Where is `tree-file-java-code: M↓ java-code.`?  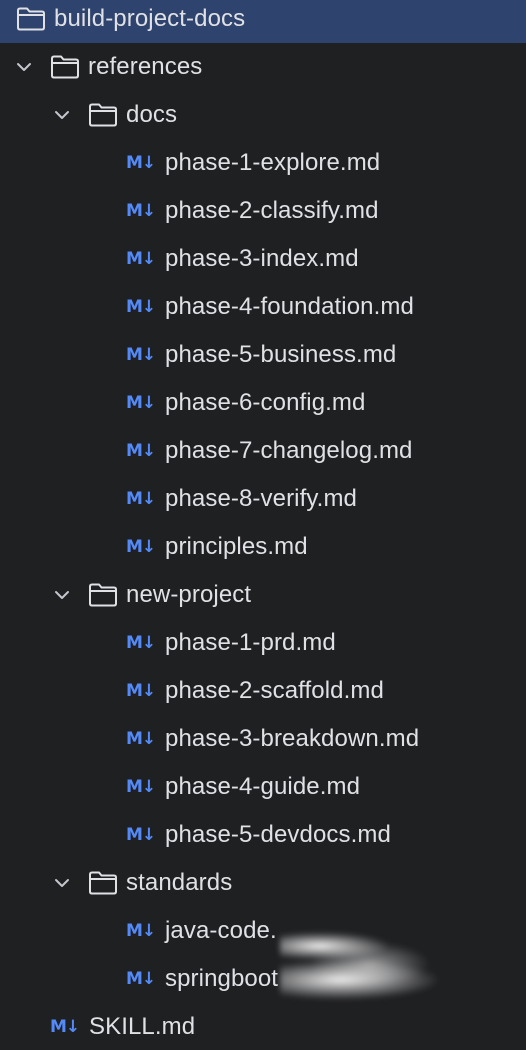 tree-file-java-code: M↓ java-code. is located at coordinates (263, 931).